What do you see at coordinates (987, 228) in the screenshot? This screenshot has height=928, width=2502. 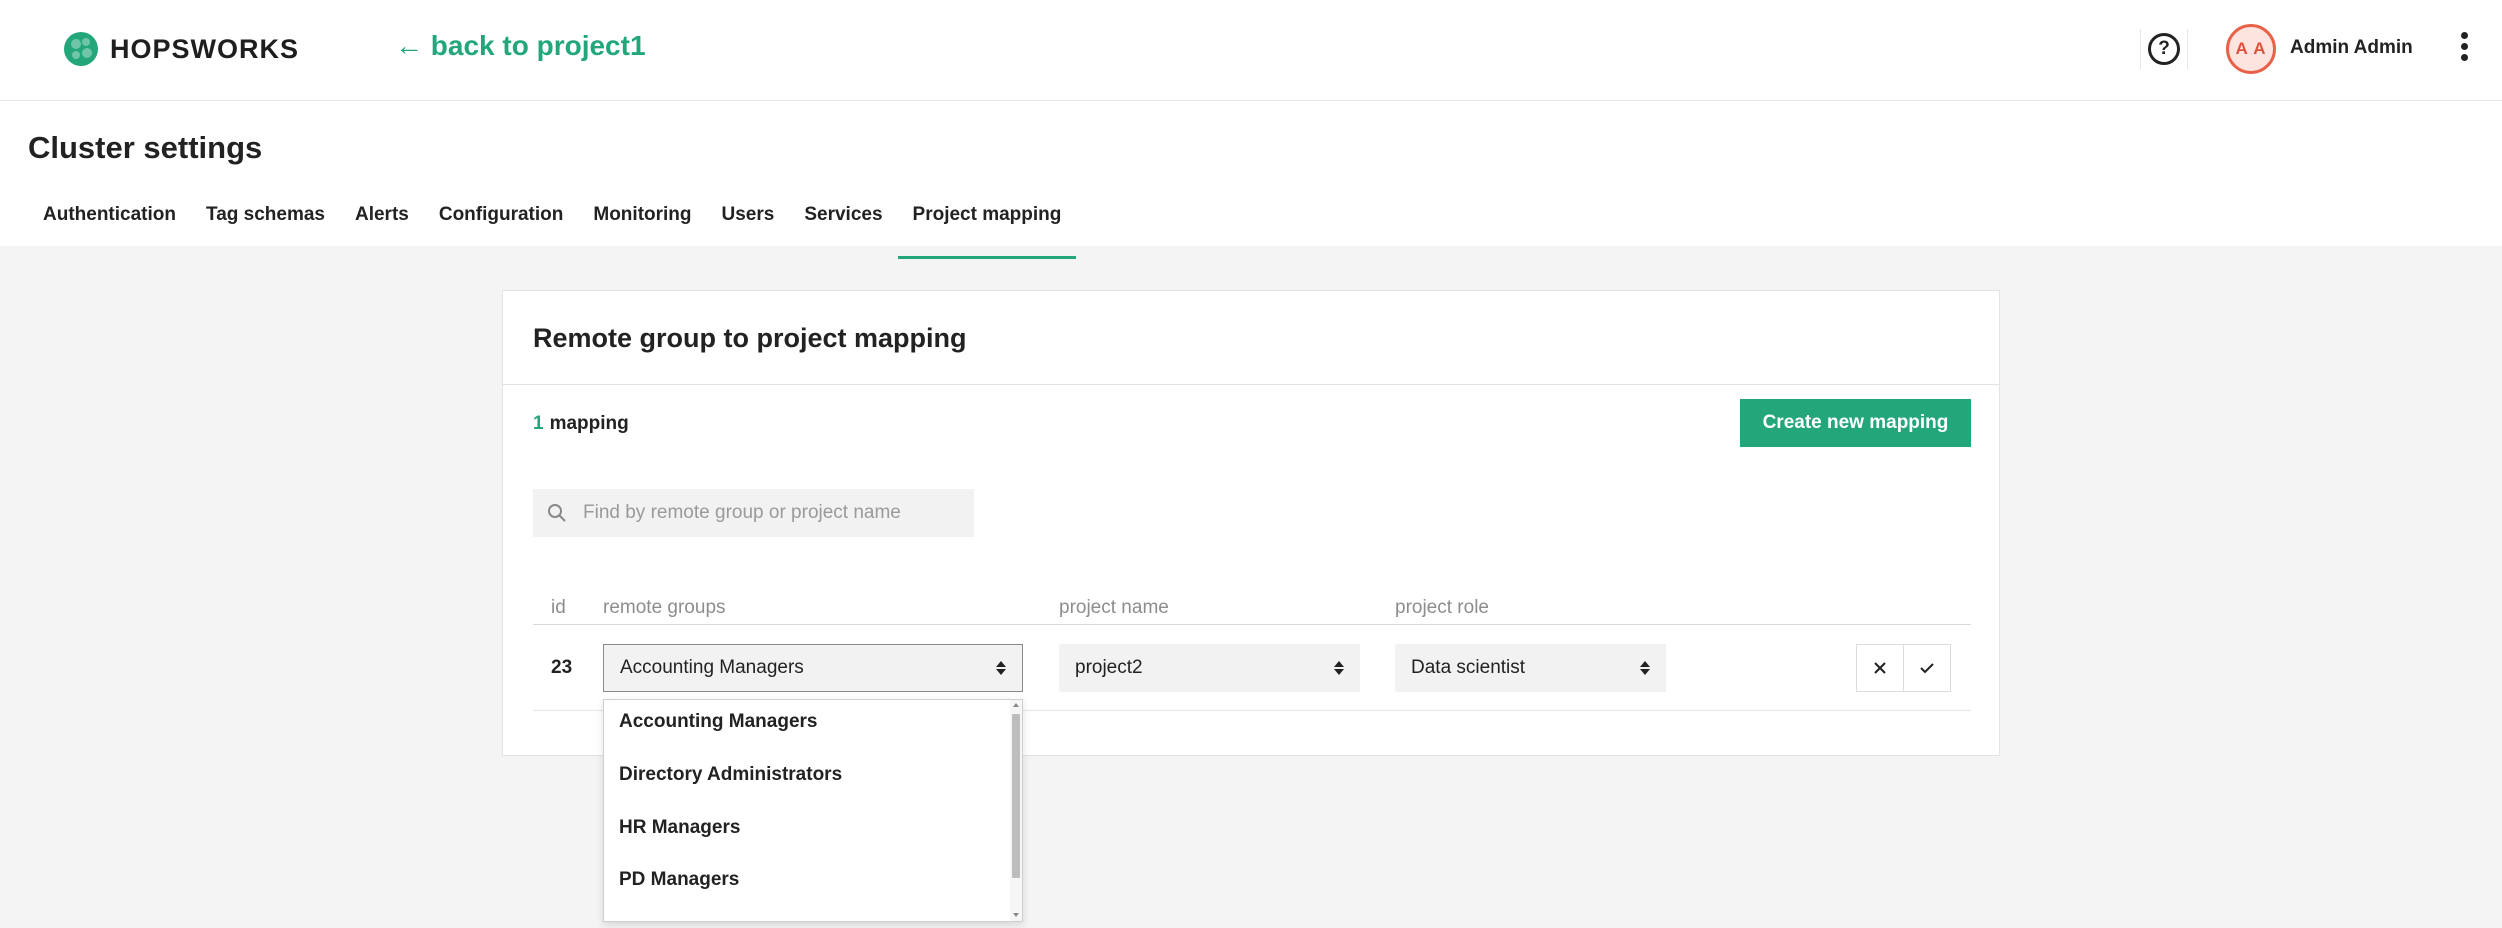 I see `tab-project-mapping: Project mapping` at bounding box center [987, 228].